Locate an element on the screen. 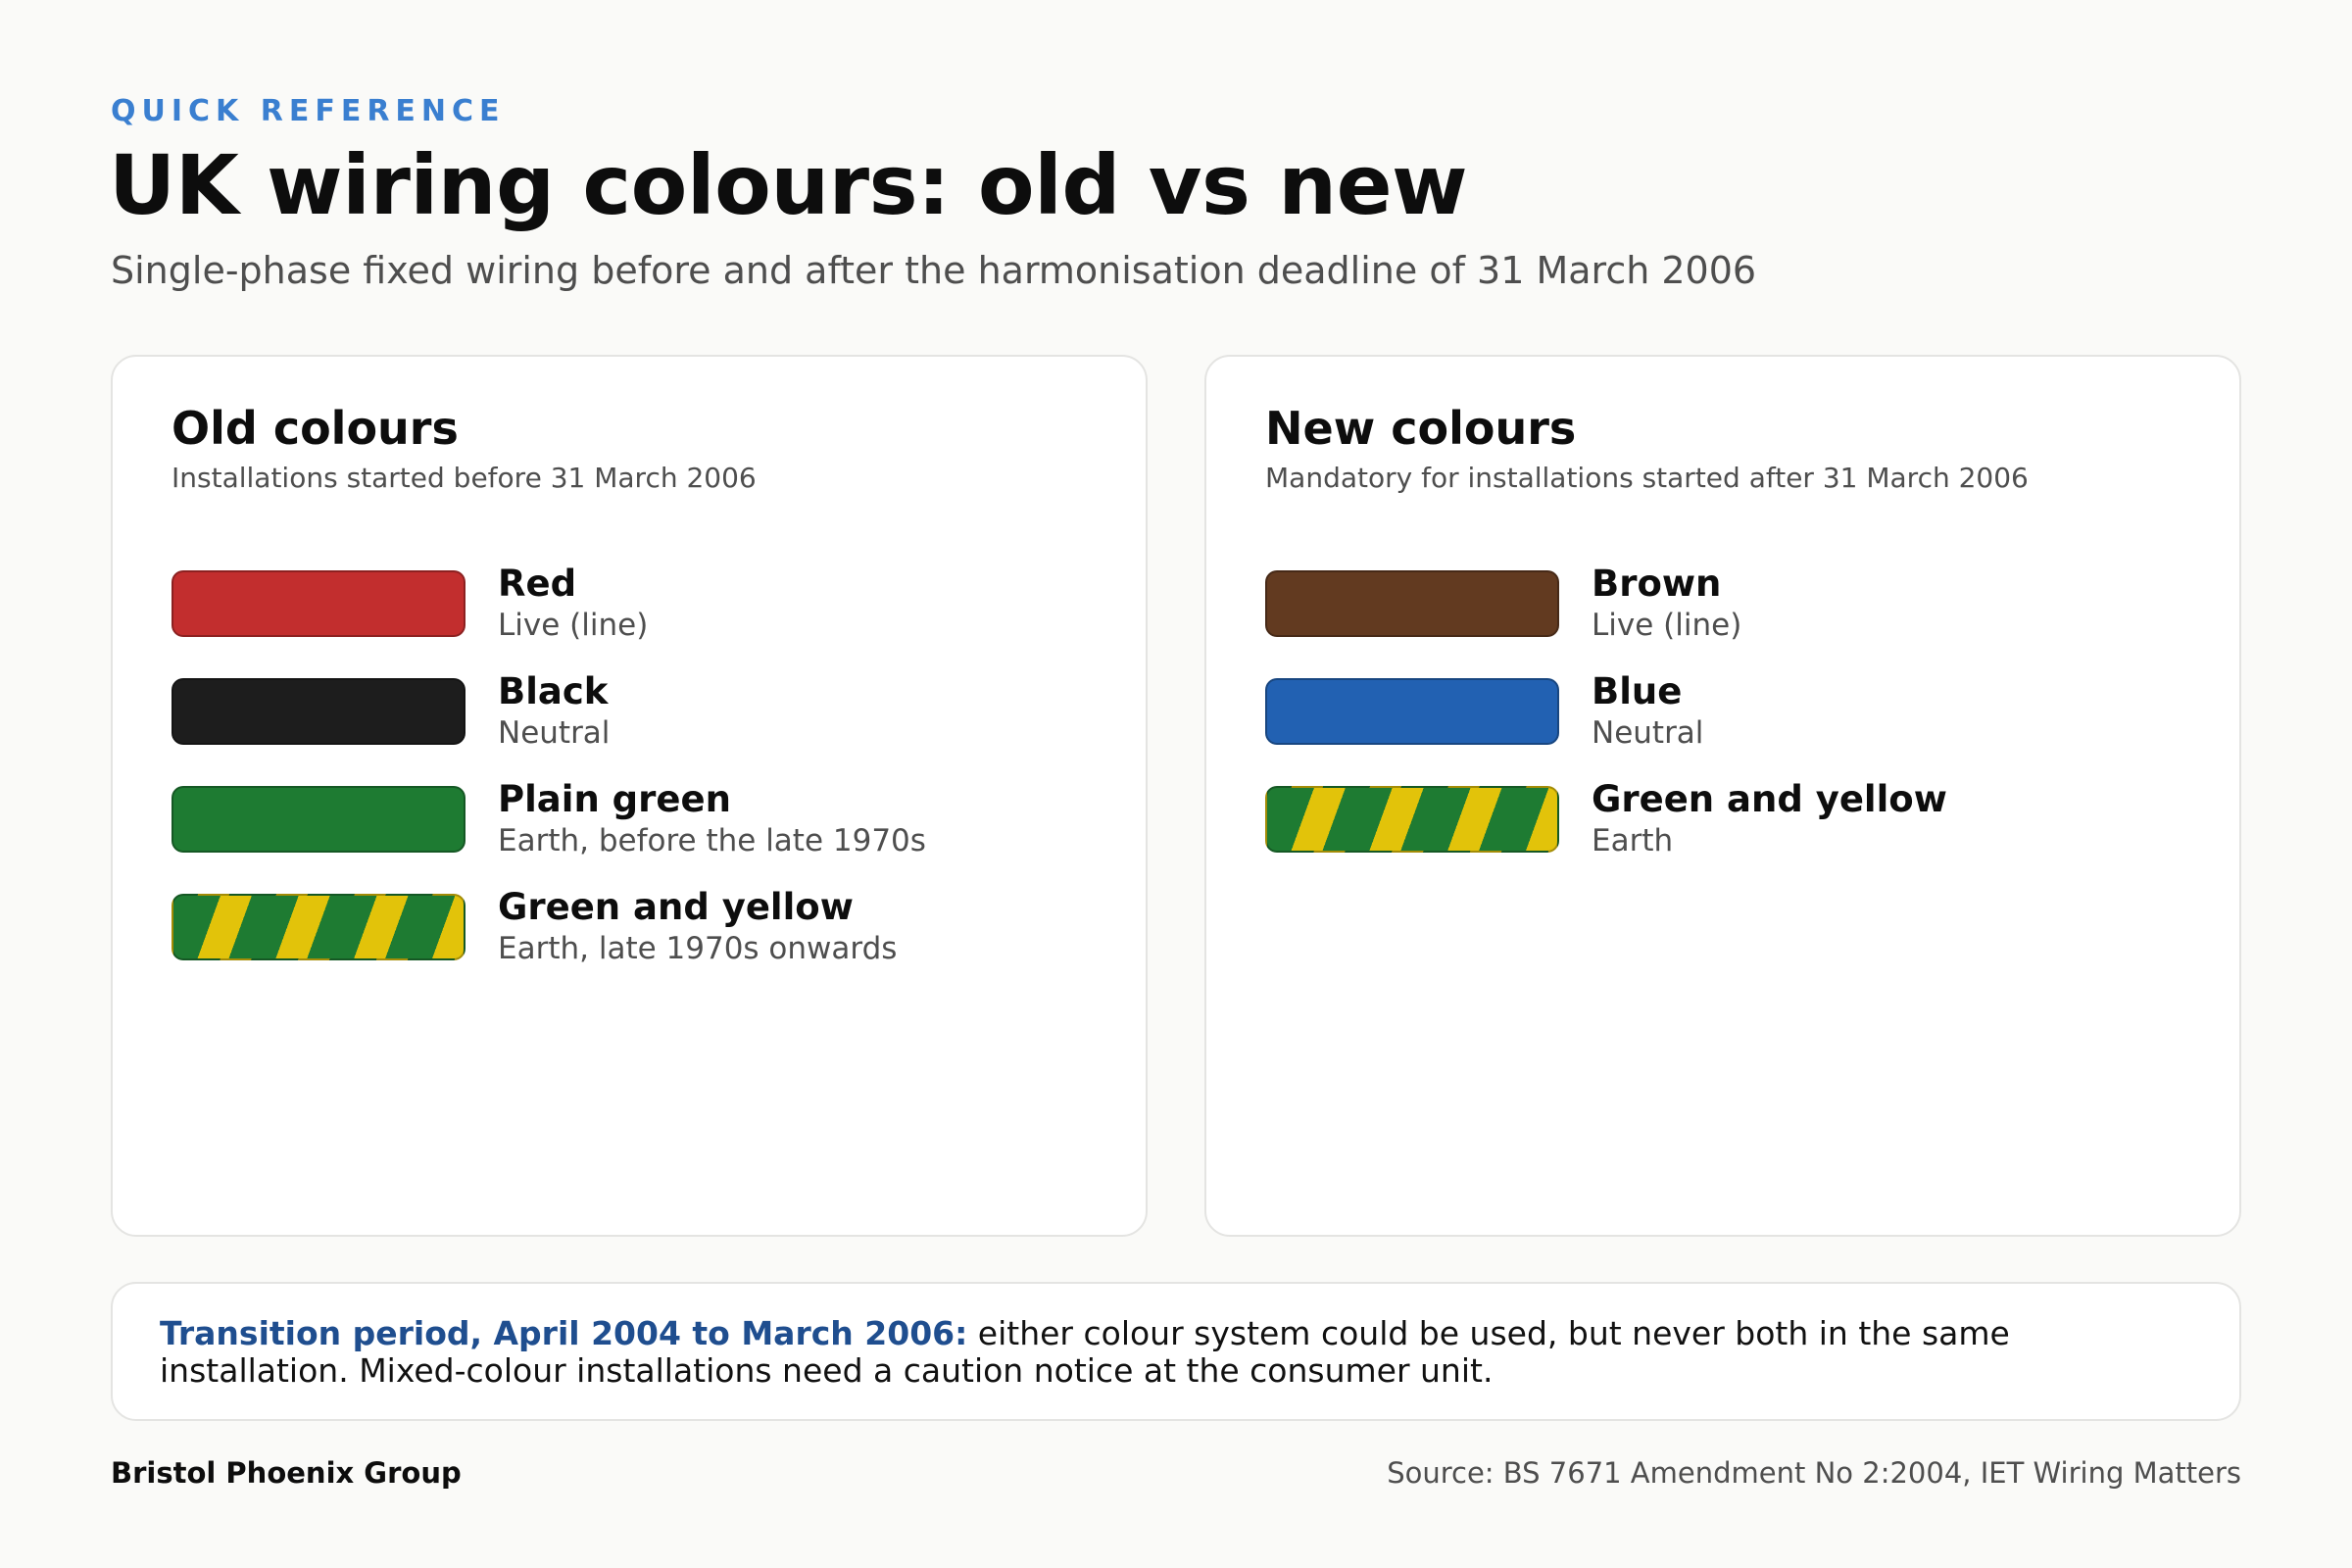  list-item: Green and yellow Earth is located at coordinates (1722, 832).